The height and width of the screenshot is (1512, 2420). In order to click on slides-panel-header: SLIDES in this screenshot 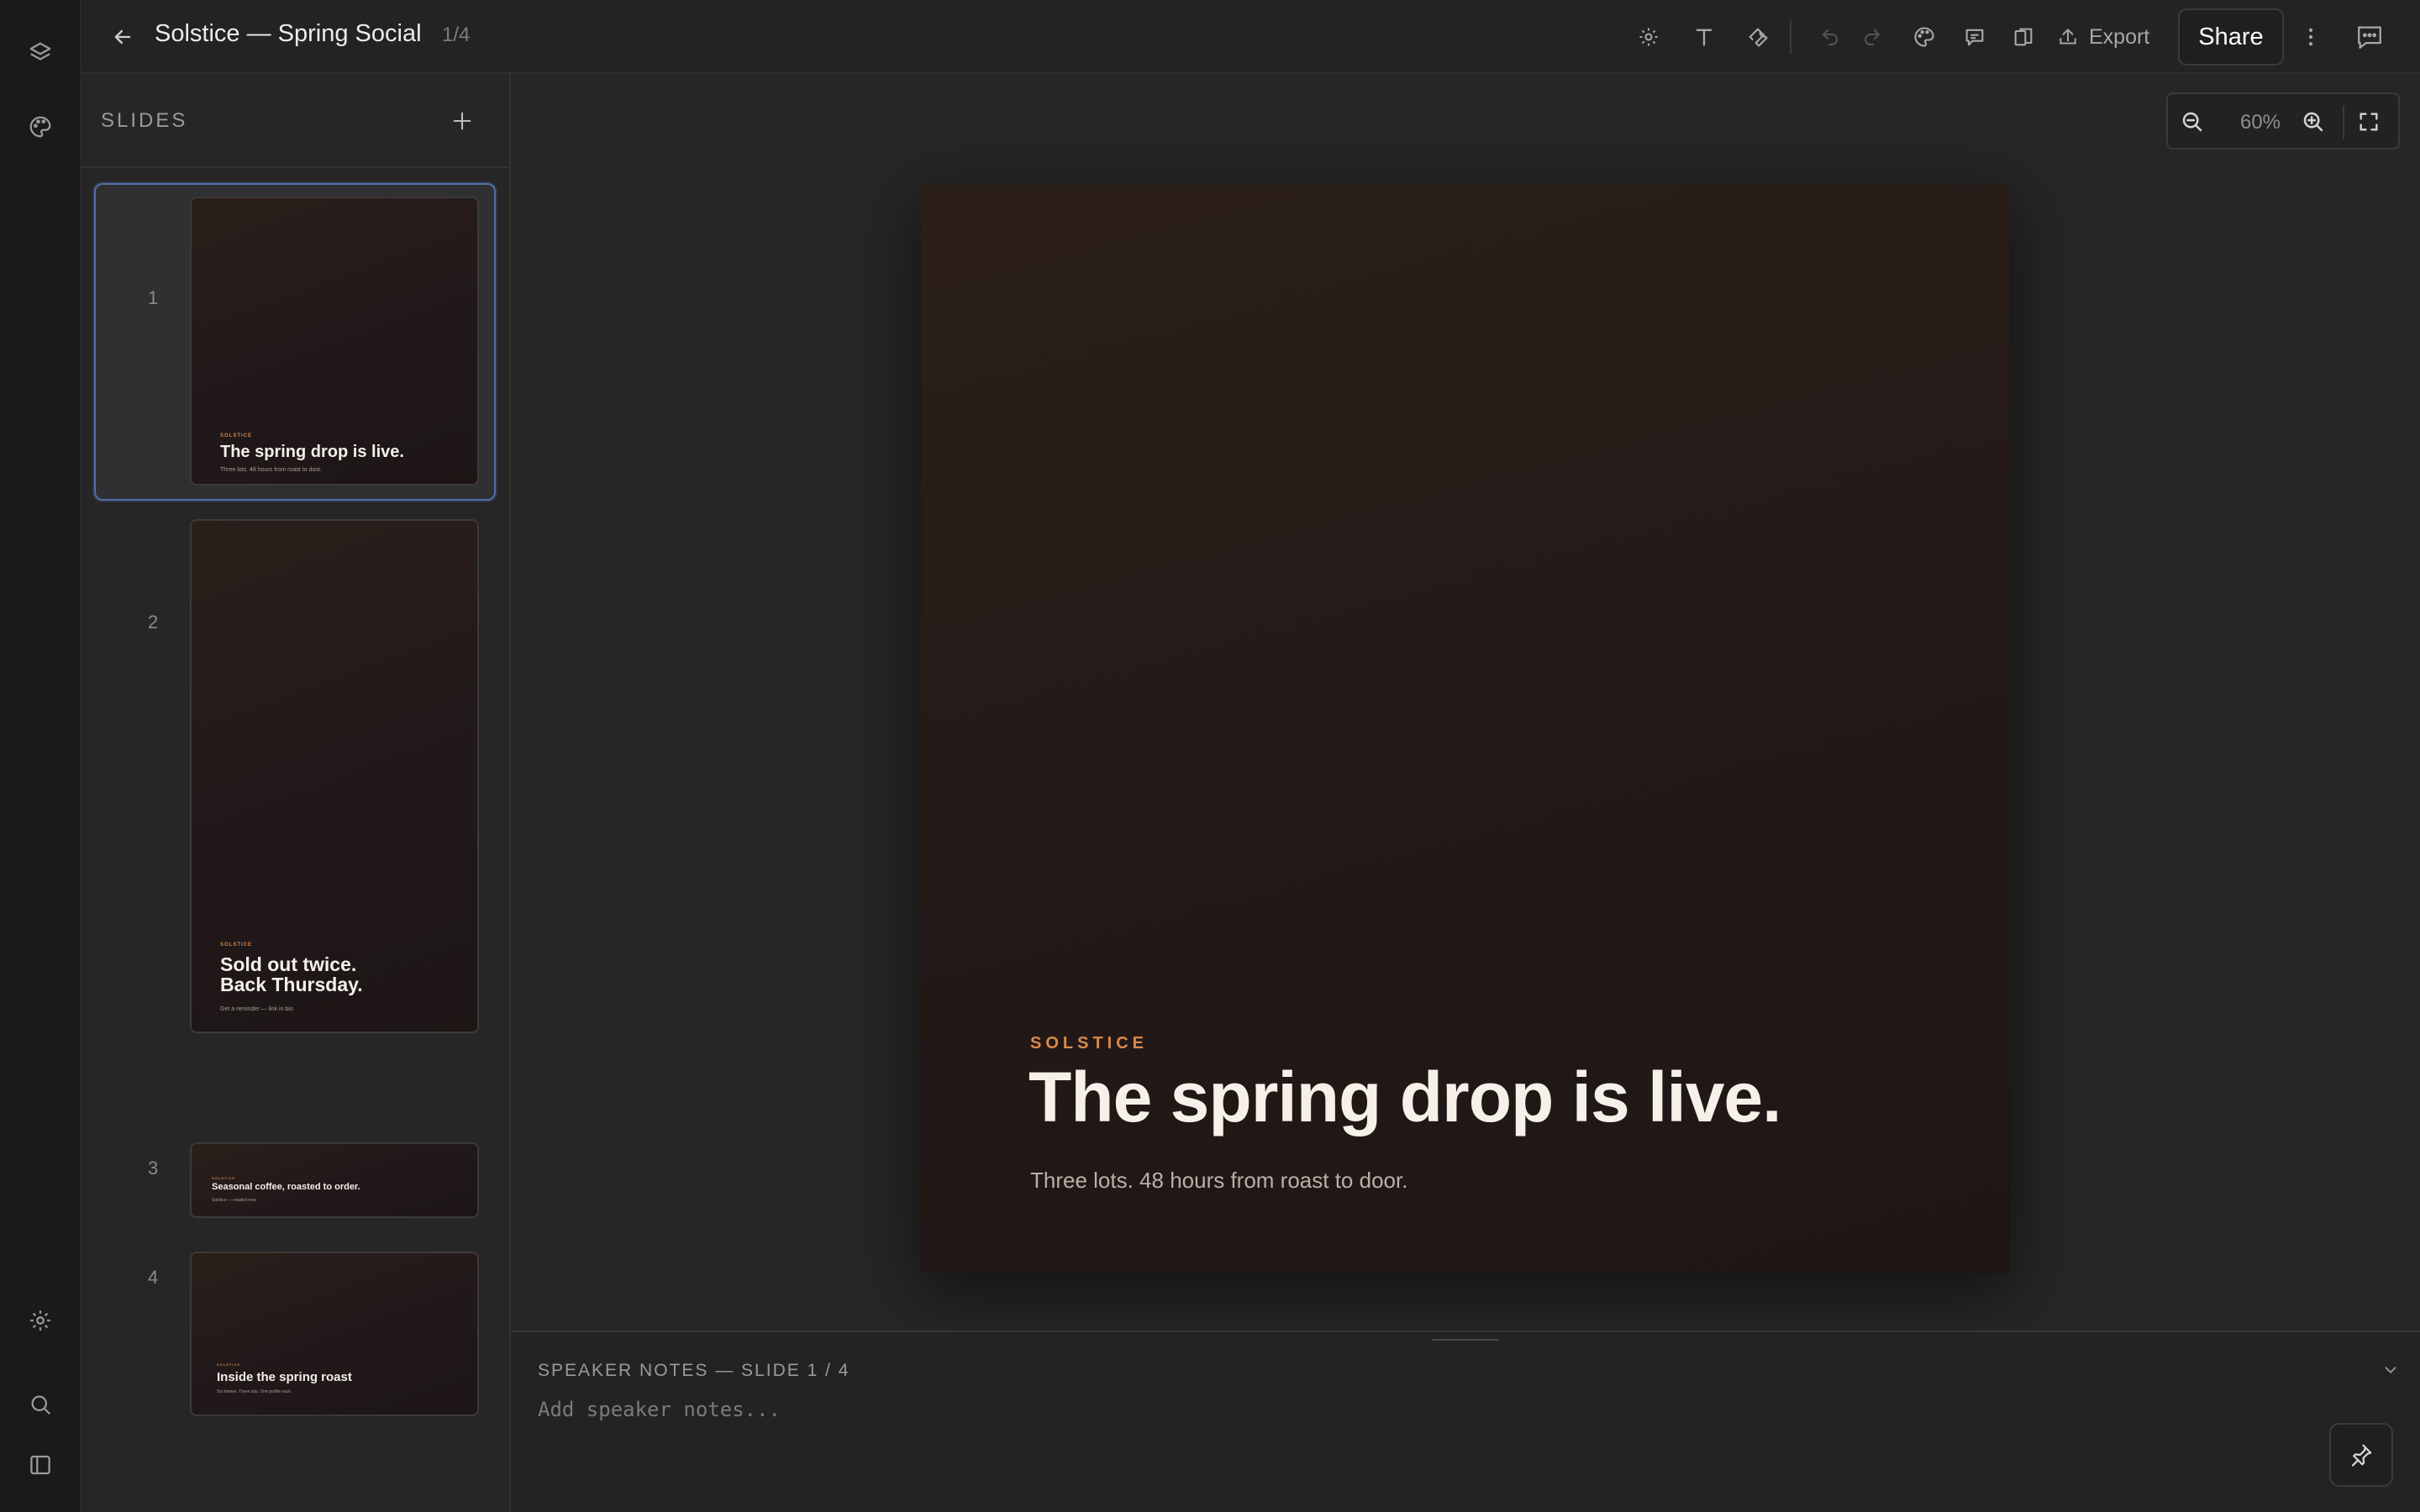, I will do `click(295, 121)`.